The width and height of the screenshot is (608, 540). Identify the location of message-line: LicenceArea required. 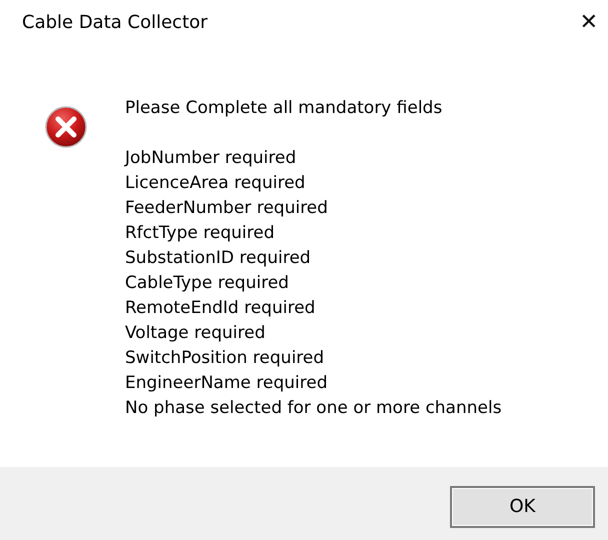
(215, 183).